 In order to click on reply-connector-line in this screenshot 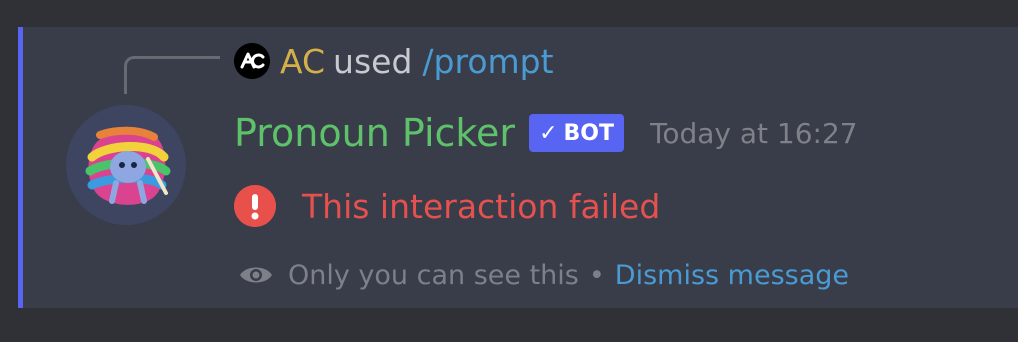, I will do `click(172, 75)`.